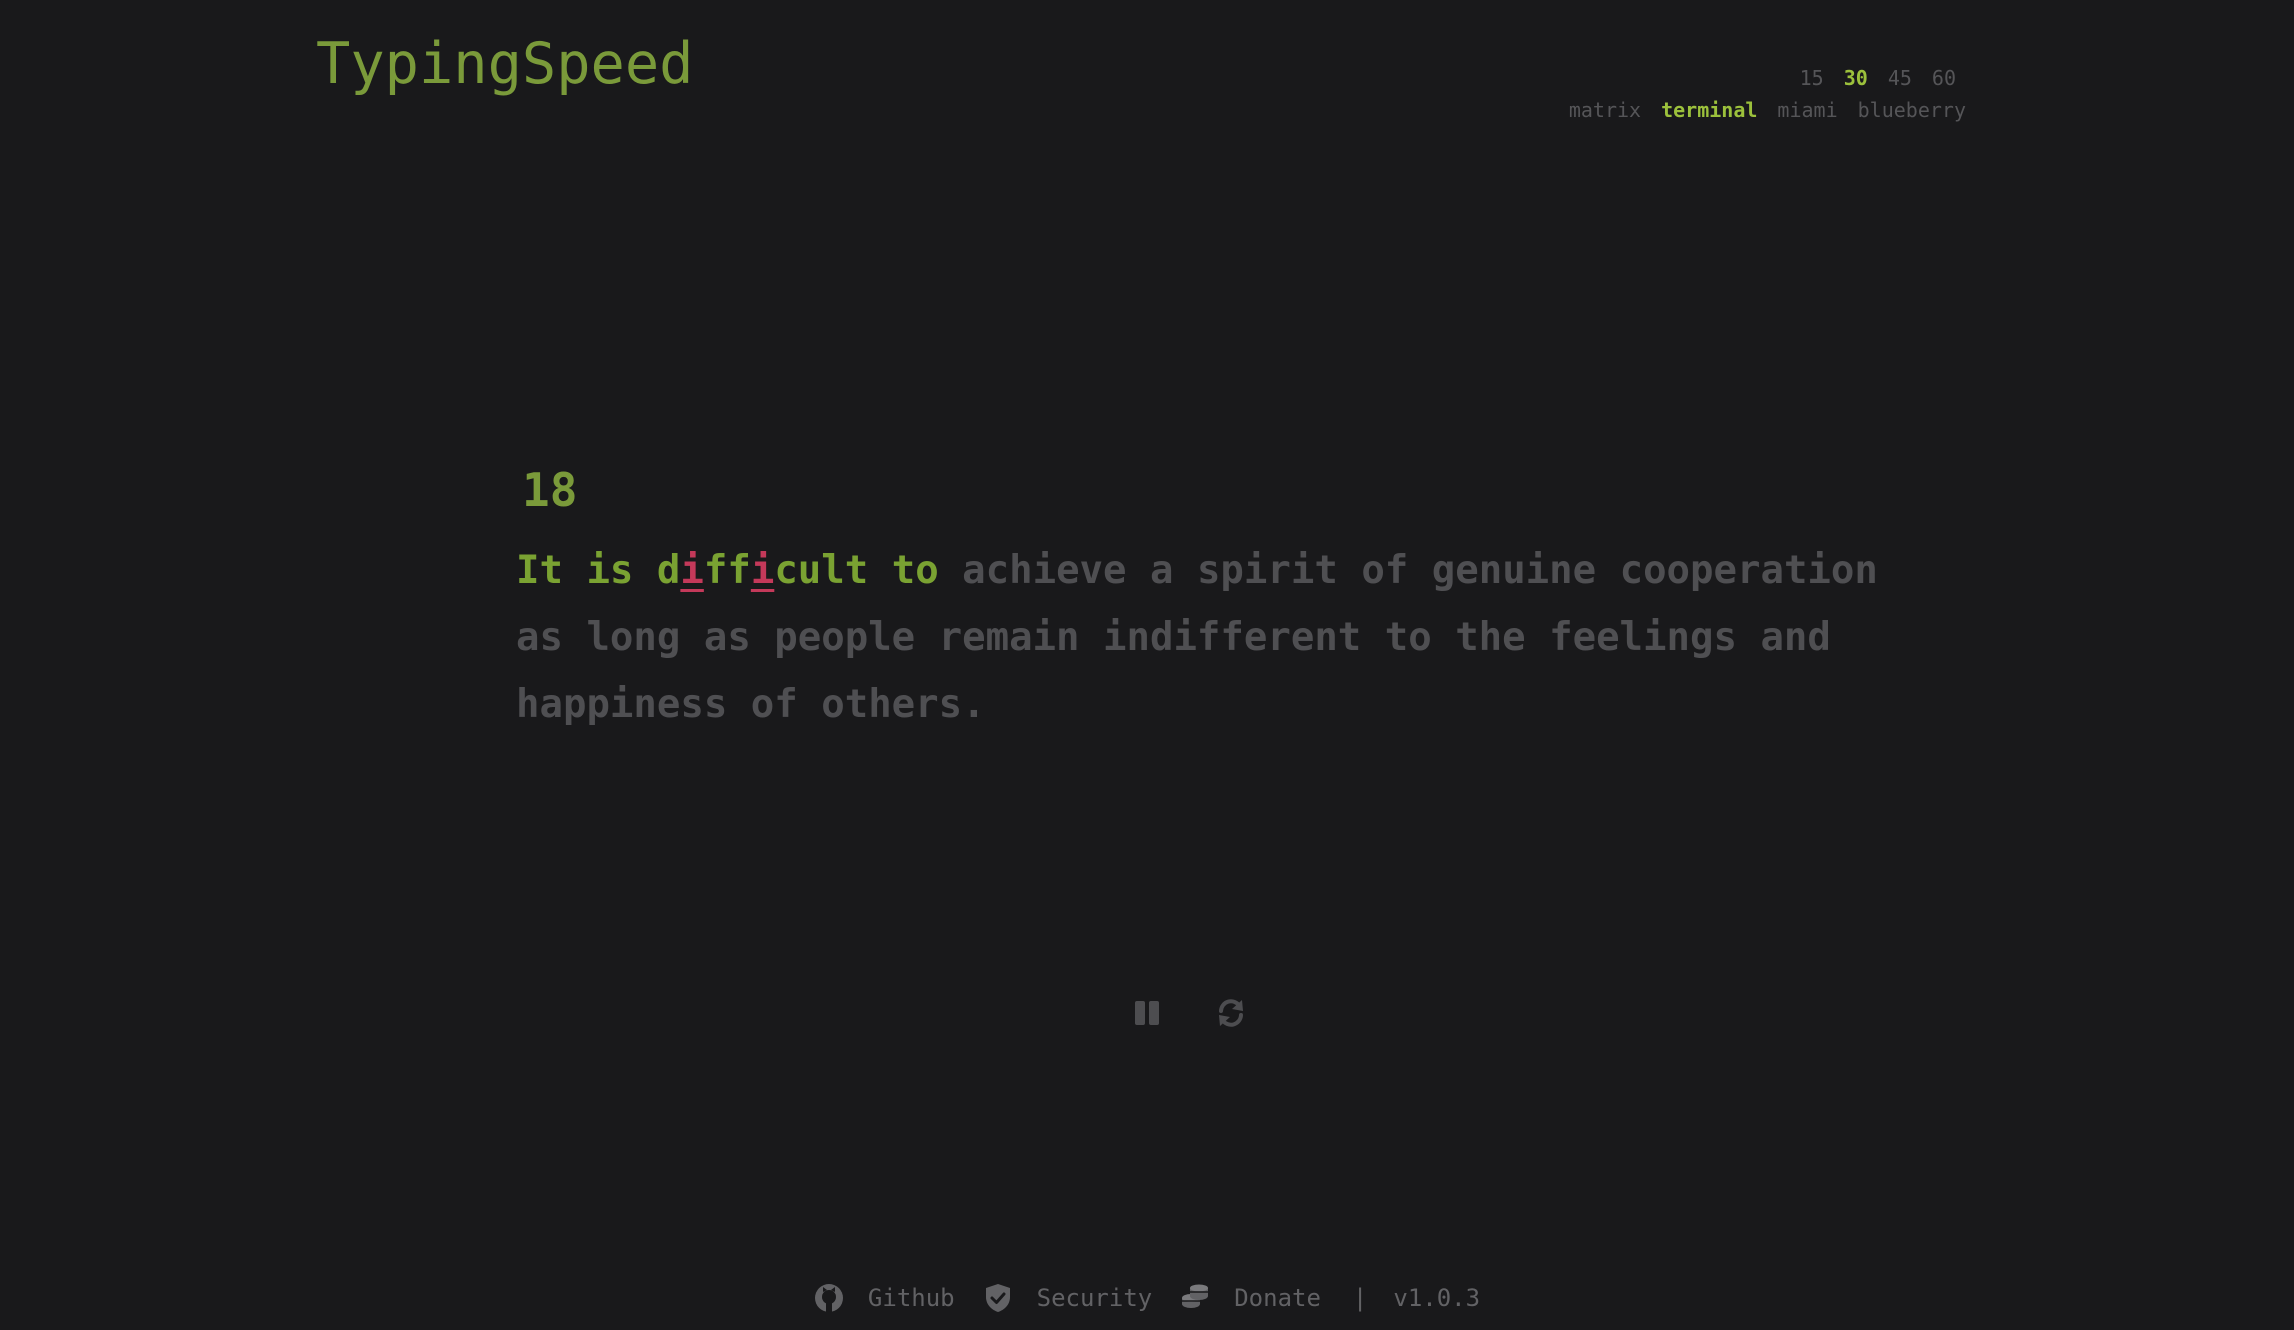 The width and height of the screenshot is (2294, 1330). Describe the element at coordinates (1757, 78) in the screenshot. I see `time-options: 15 30 45 60` at that location.